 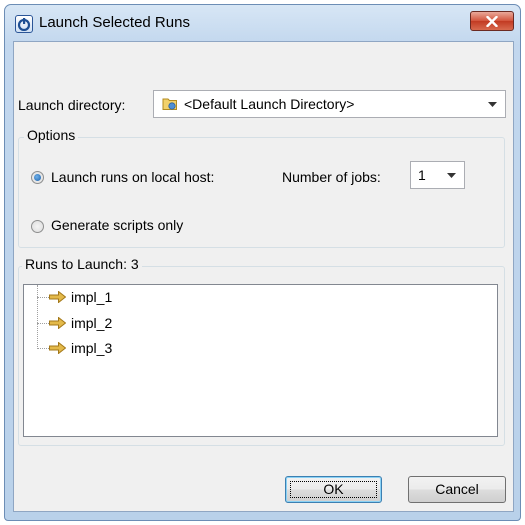 What do you see at coordinates (92, 297) in the screenshot?
I see `run-label: impl_1` at bounding box center [92, 297].